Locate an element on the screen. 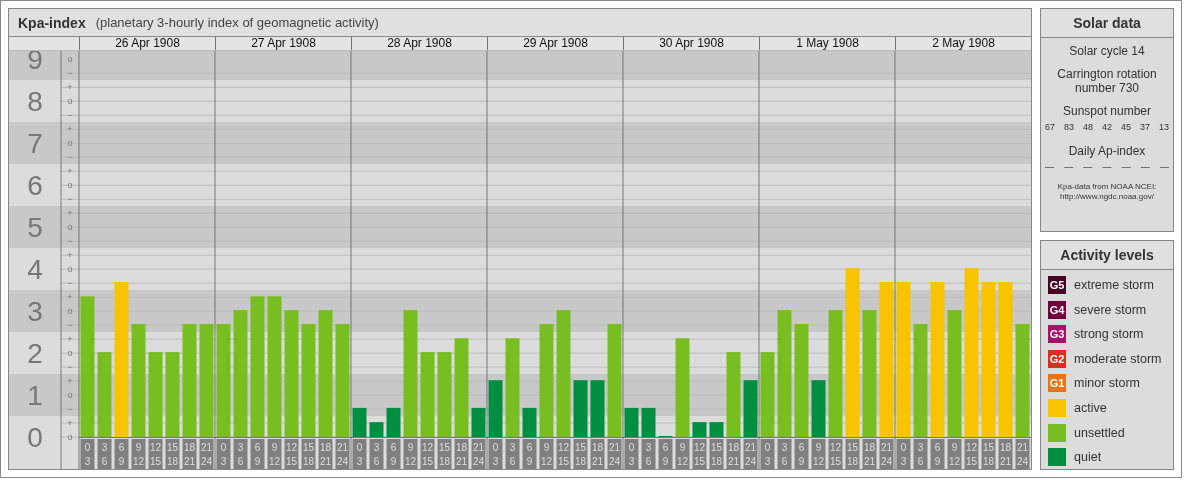 The width and height of the screenshot is (1184, 480). kp-level-label: 1 is located at coordinates (35, 396).